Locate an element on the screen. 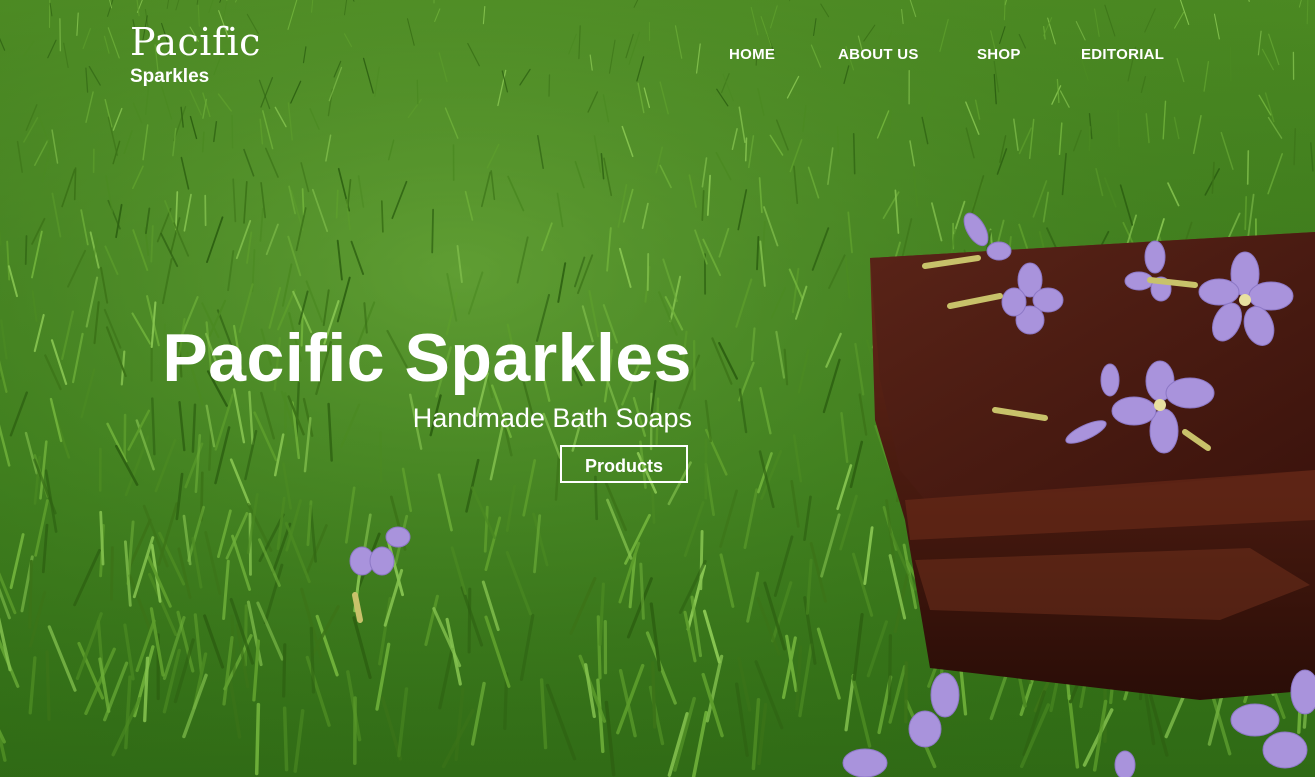 The height and width of the screenshot is (777, 1315). nav-item-home: HOME is located at coordinates (752, 54).